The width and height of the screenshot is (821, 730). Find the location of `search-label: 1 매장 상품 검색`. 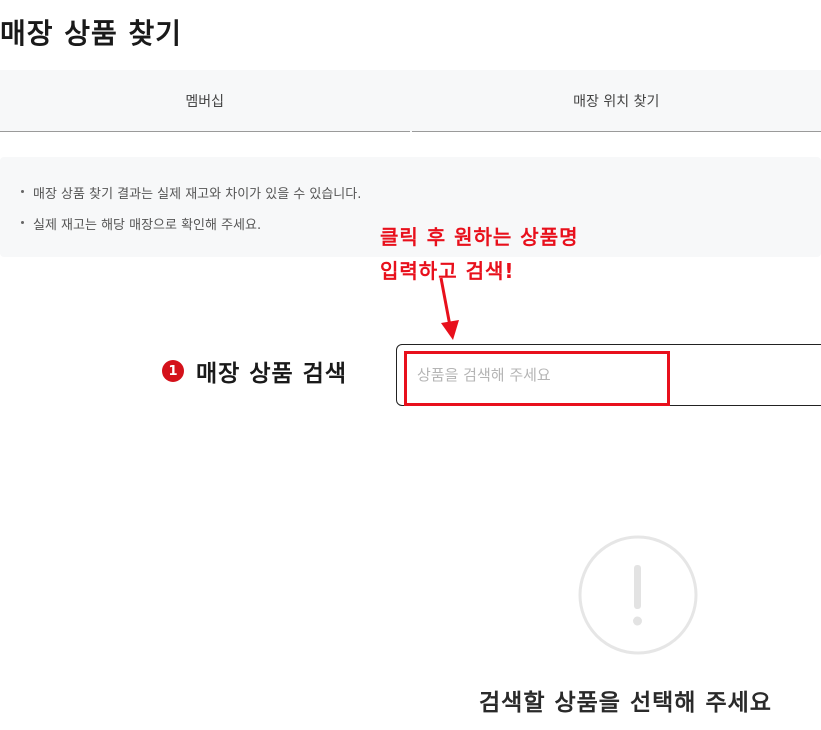

search-label: 1 매장 상품 검색 is located at coordinates (254, 371).